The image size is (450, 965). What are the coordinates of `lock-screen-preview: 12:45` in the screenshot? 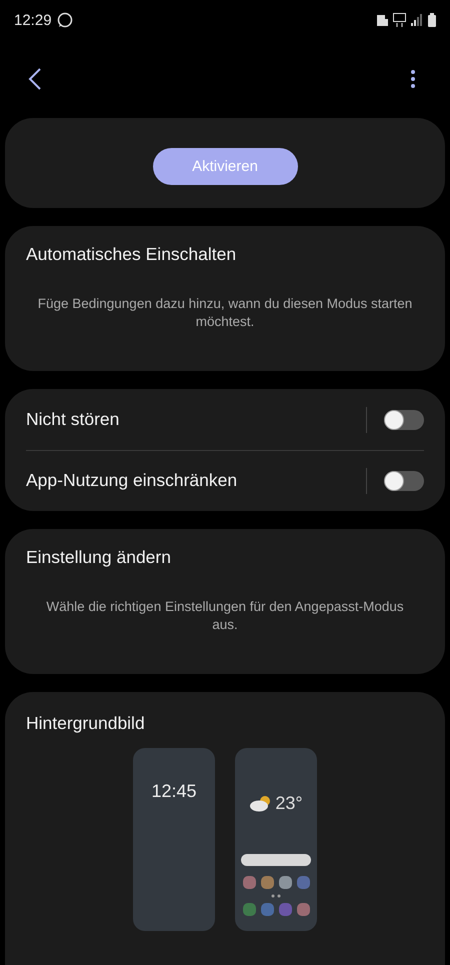 It's located at (174, 839).